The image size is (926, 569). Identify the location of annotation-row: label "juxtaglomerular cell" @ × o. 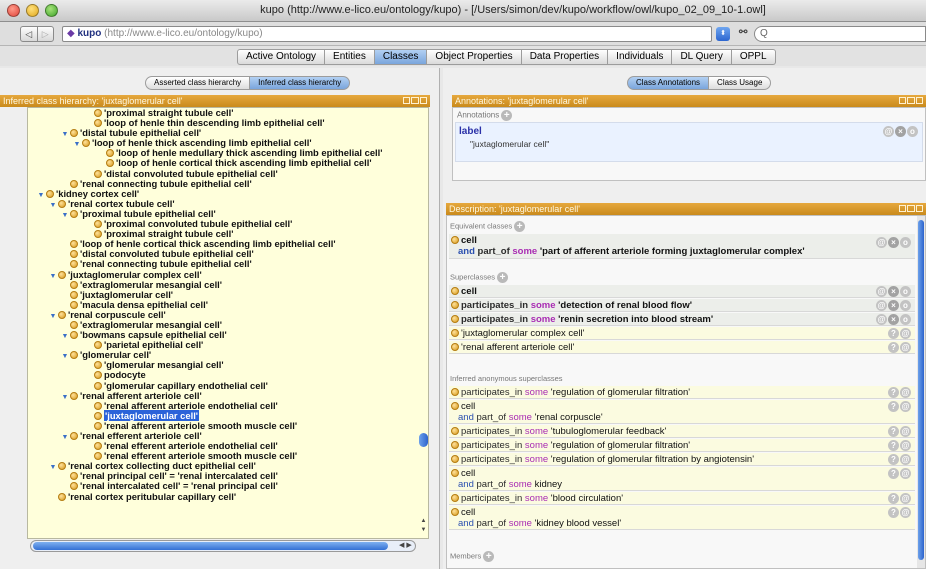
(689, 142).